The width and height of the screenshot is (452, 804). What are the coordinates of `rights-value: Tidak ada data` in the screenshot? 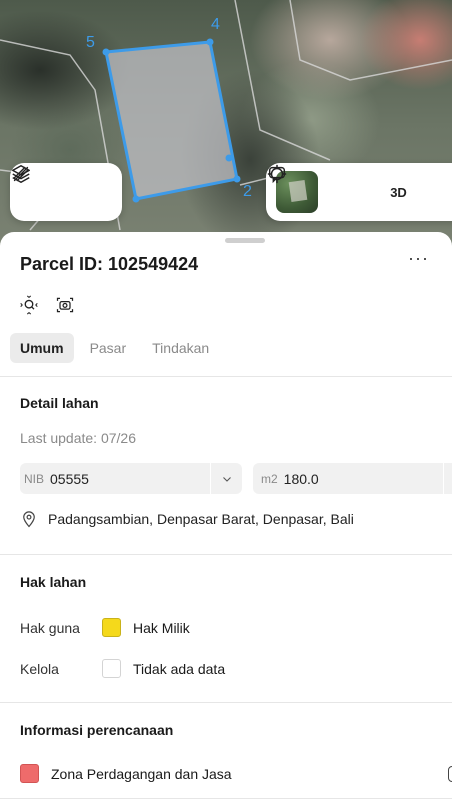 It's located at (179, 668).